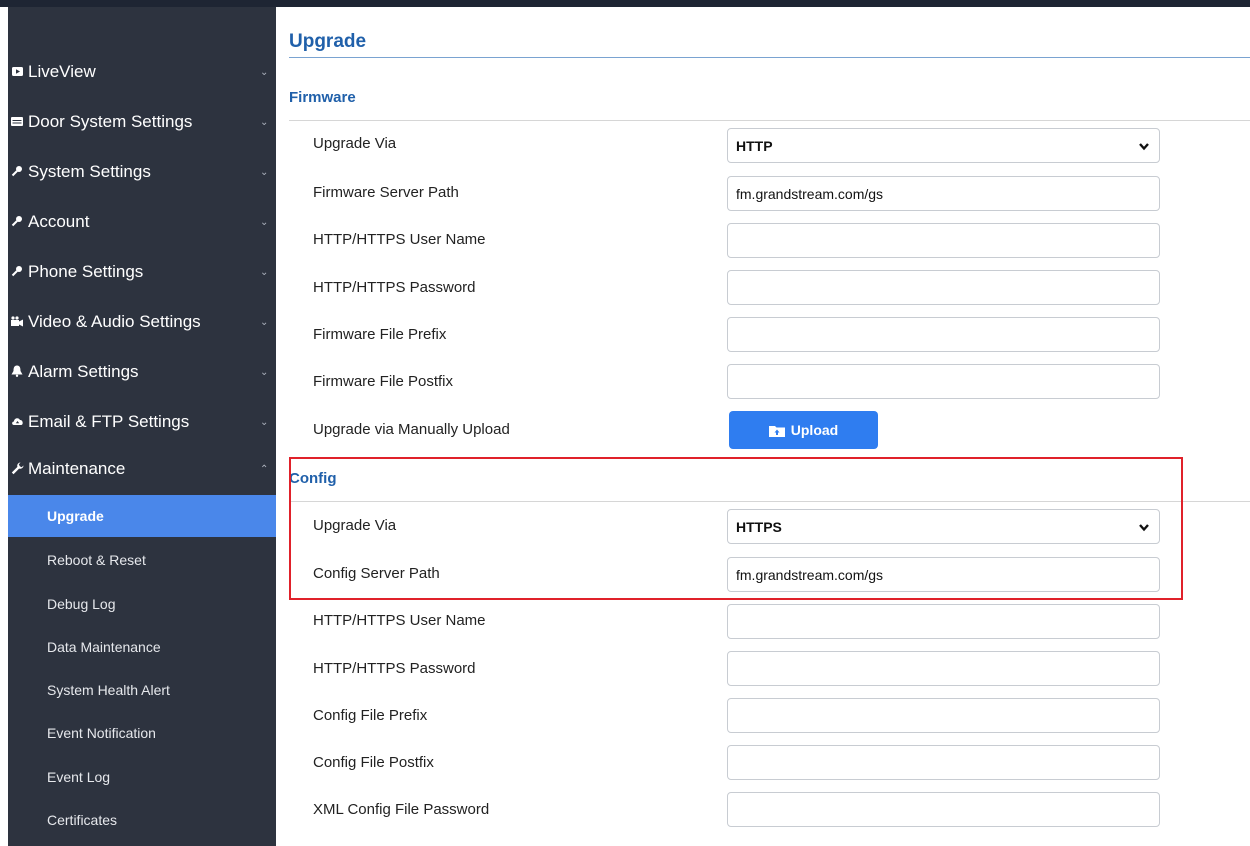 The height and width of the screenshot is (846, 1250). Describe the element at coordinates (264, 469) in the screenshot. I see `chevron-up-icon: ⌃` at that location.